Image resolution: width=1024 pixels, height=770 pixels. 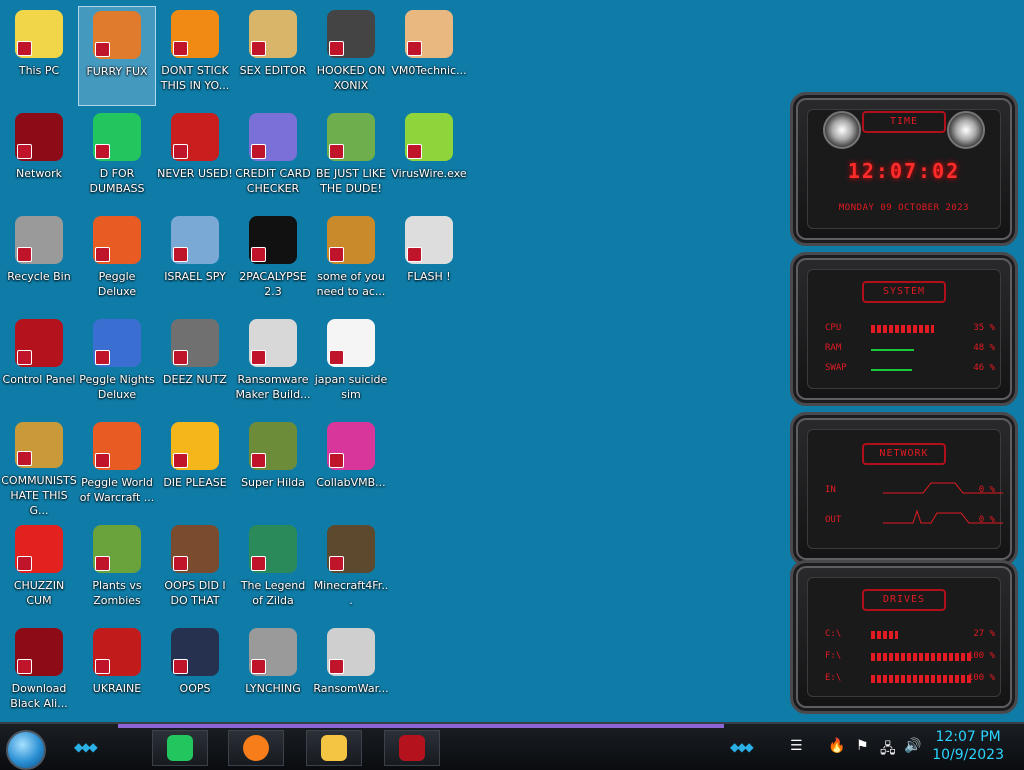 I want to click on desktop-icon-label: Super Hilda, so click(x=273, y=482).